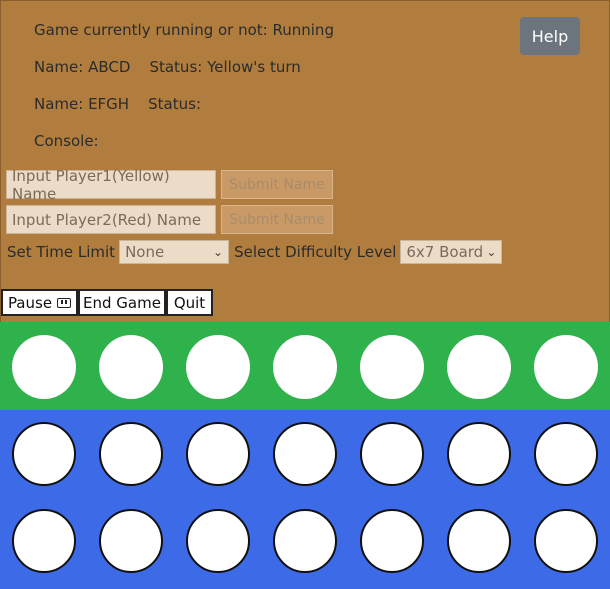  I want to click on difficulty-label: Select Difficulty Level, so click(315, 252).